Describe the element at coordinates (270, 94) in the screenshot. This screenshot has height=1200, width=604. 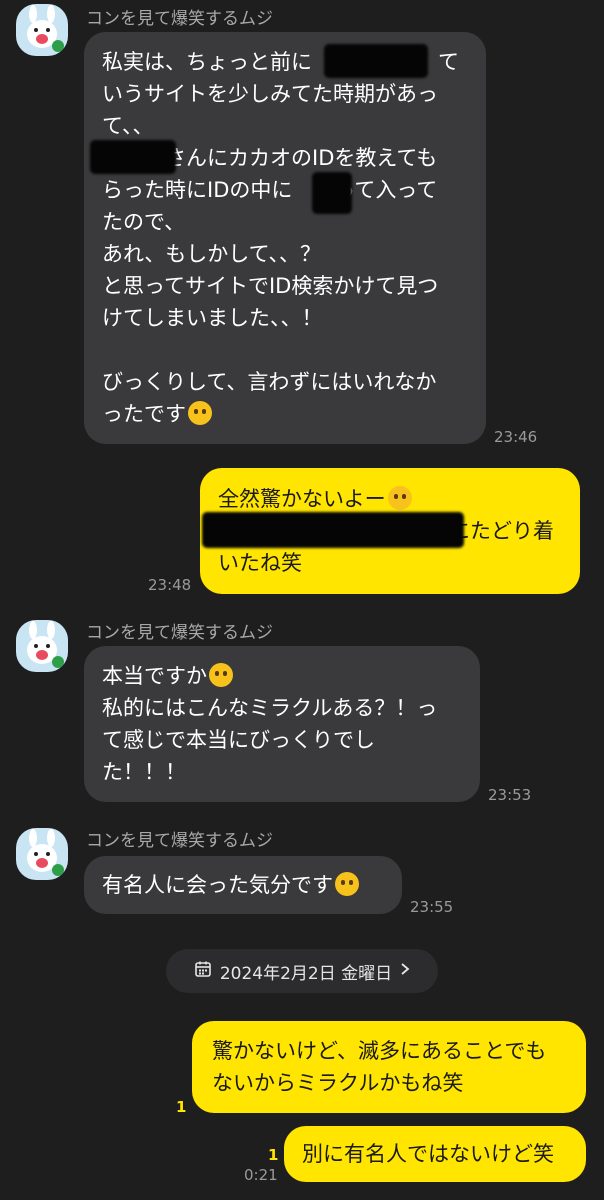
I see `message-line: いうサイトを少しみてた時期があっ` at that location.